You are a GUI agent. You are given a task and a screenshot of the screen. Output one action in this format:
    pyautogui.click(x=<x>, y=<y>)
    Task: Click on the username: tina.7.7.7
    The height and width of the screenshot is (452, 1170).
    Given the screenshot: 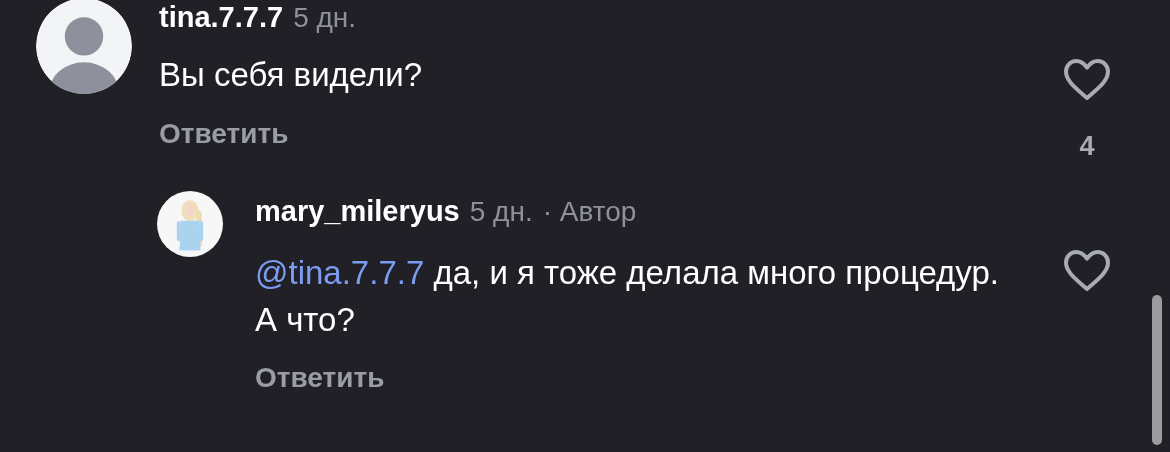 What is the action you would take?
    pyautogui.click(x=221, y=17)
    